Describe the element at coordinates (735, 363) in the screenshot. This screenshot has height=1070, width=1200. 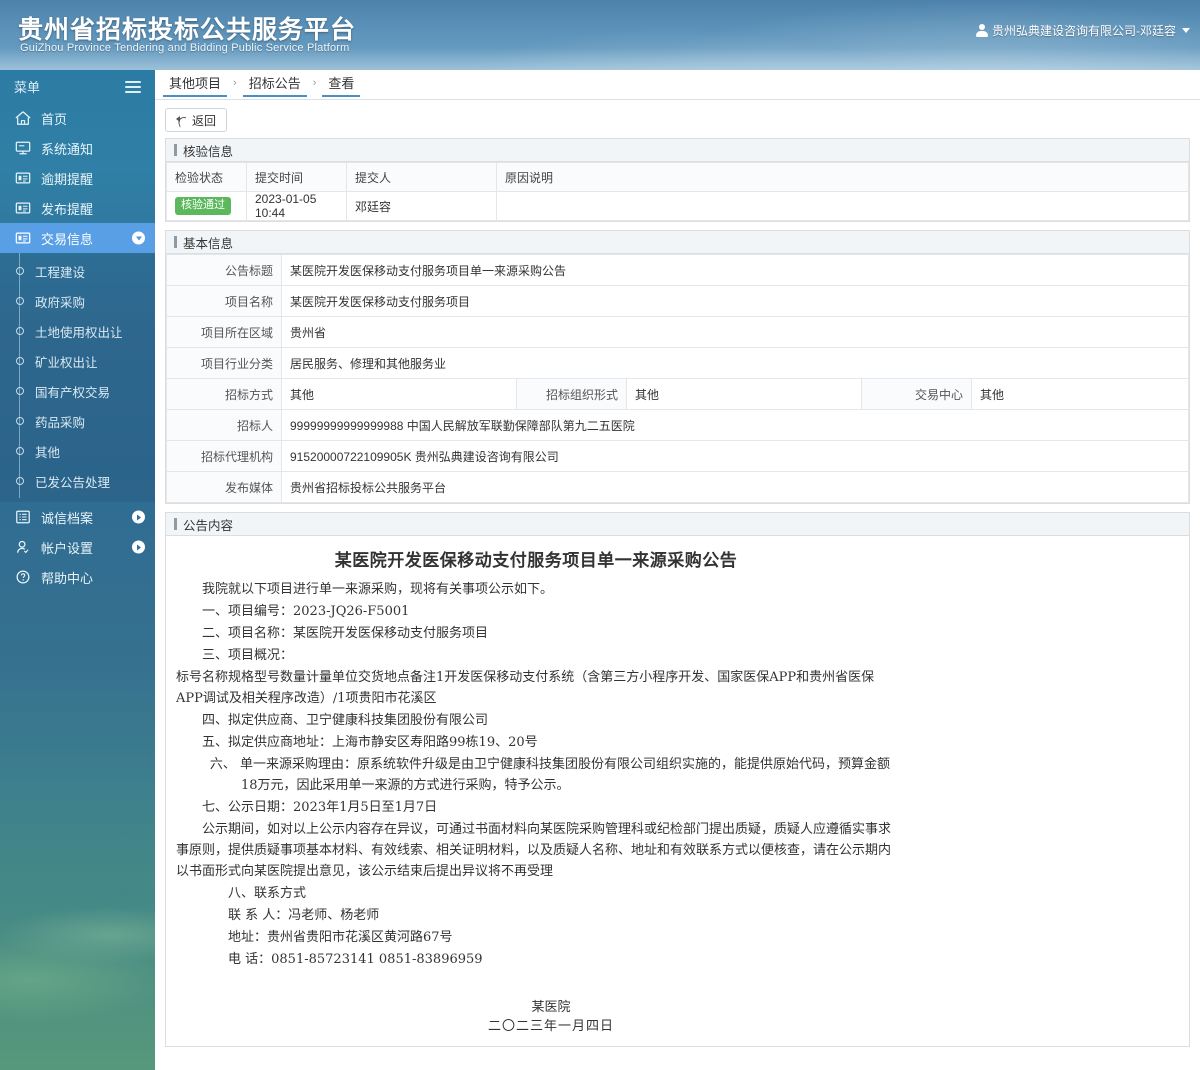
I see `field-value-industry: 居民服务、修理和其他服务业` at that location.